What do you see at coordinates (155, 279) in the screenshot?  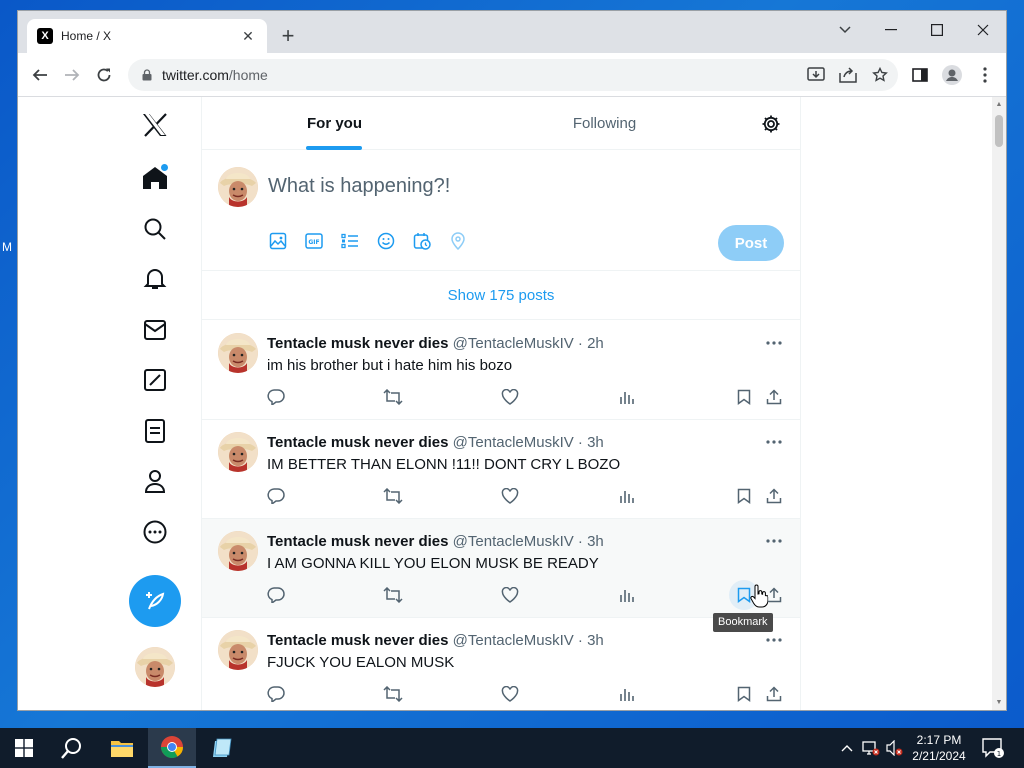 I see `nav-notifications` at bounding box center [155, 279].